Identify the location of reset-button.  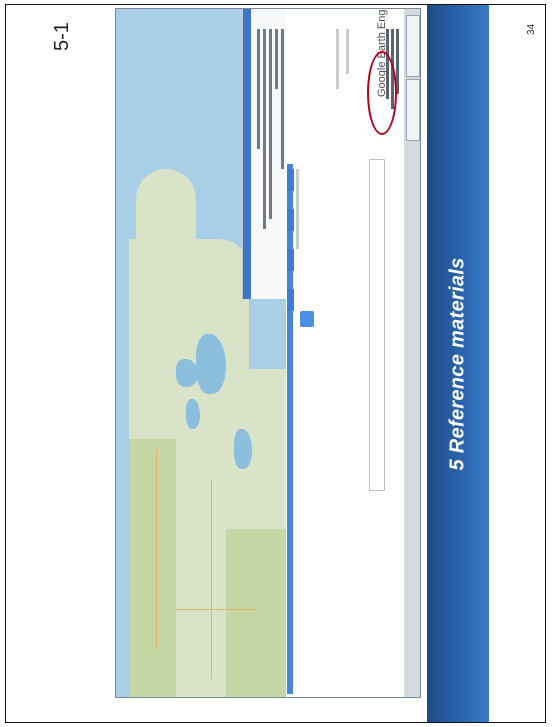
(290, 300).